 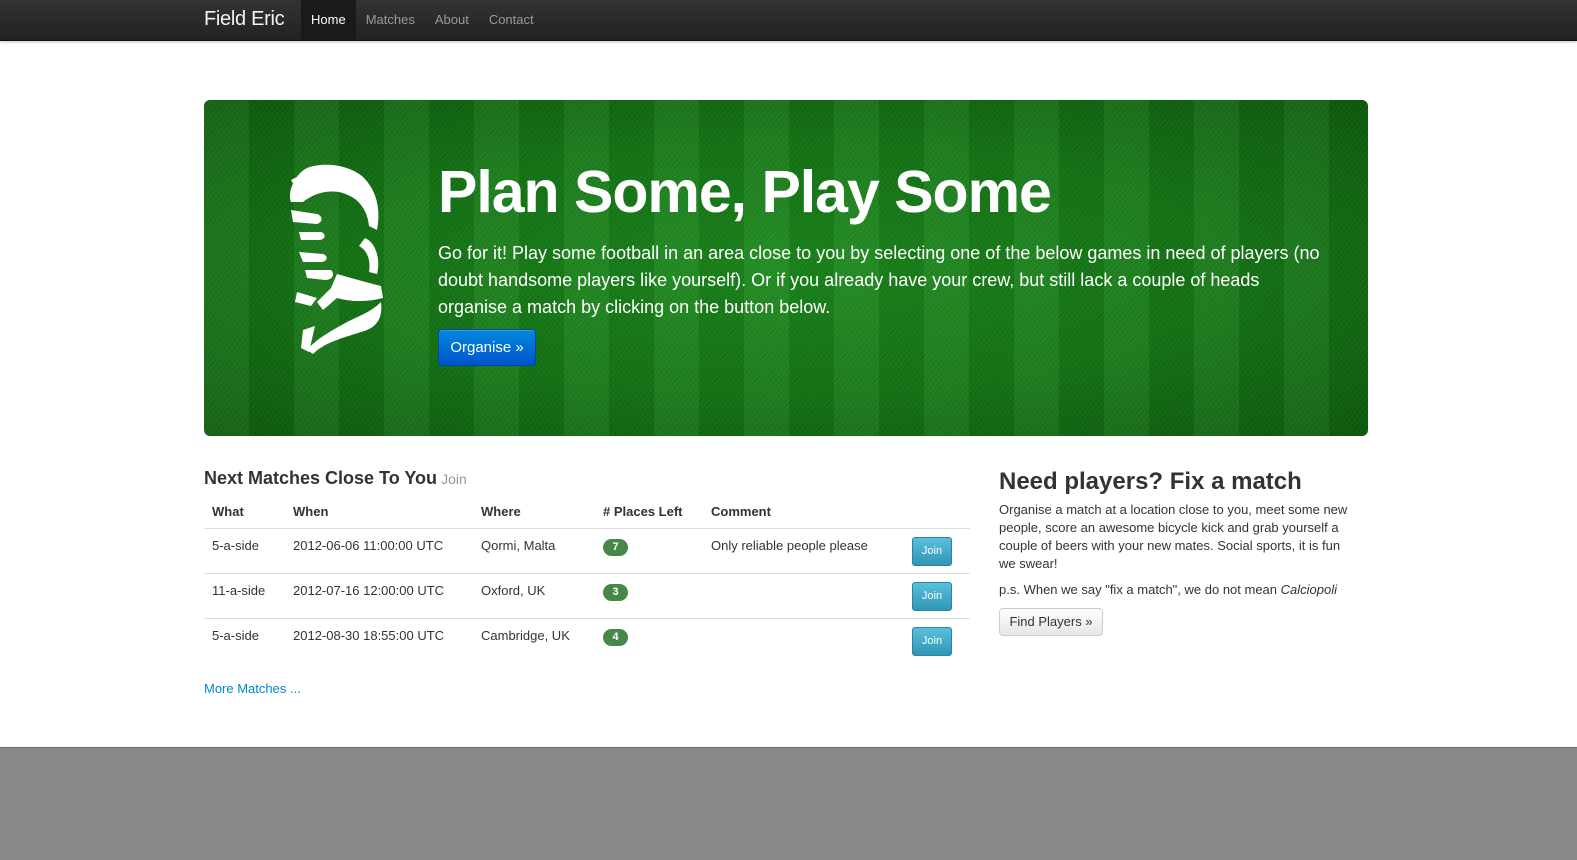 I want to click on main-nav: Home Matches About Contact, so click(x=422, y=20).